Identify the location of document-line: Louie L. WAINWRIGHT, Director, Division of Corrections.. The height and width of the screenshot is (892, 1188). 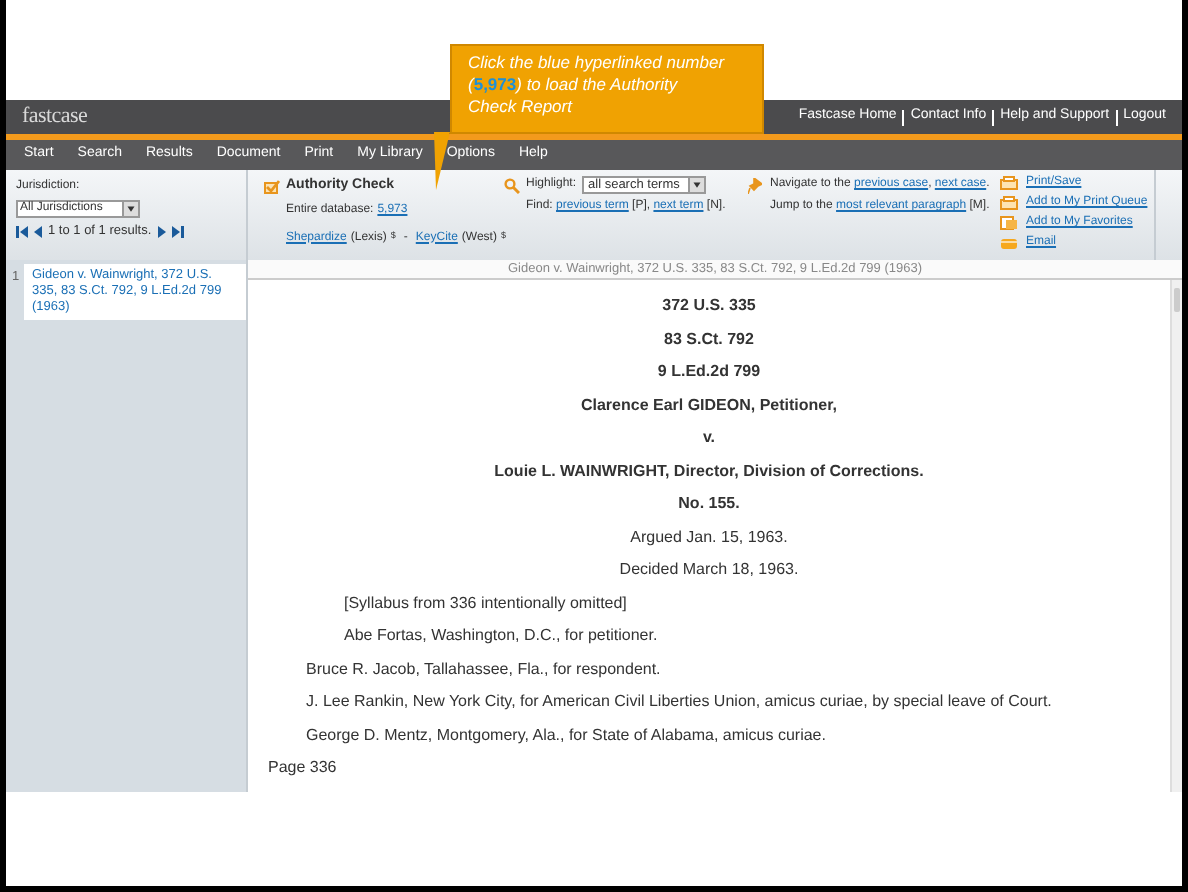
(709, 472).